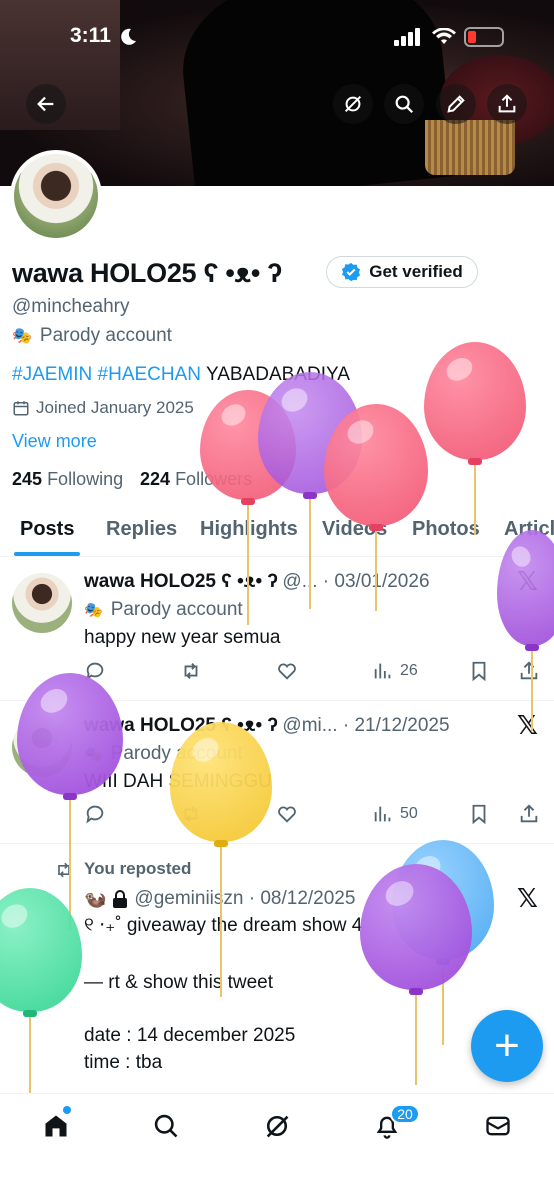 This screenshot has height=1200, width=554. I want to click on mail-icon, so click(498, 1126).